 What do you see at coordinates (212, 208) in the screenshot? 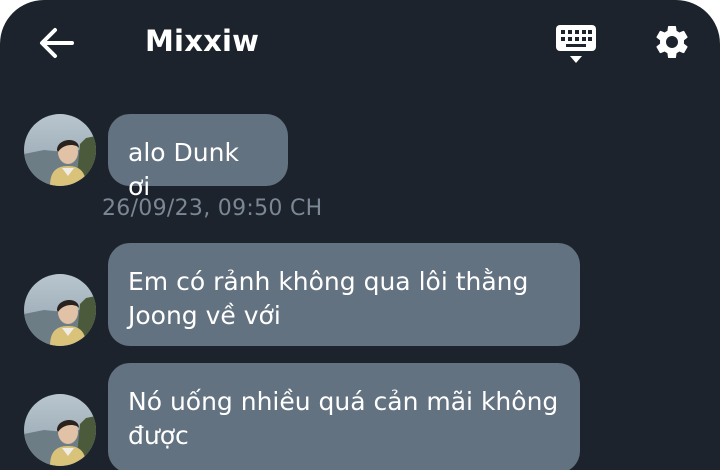
I see `message-timestamp: 26/09/23, 09:50 CH` at bounding box center [212, 208].